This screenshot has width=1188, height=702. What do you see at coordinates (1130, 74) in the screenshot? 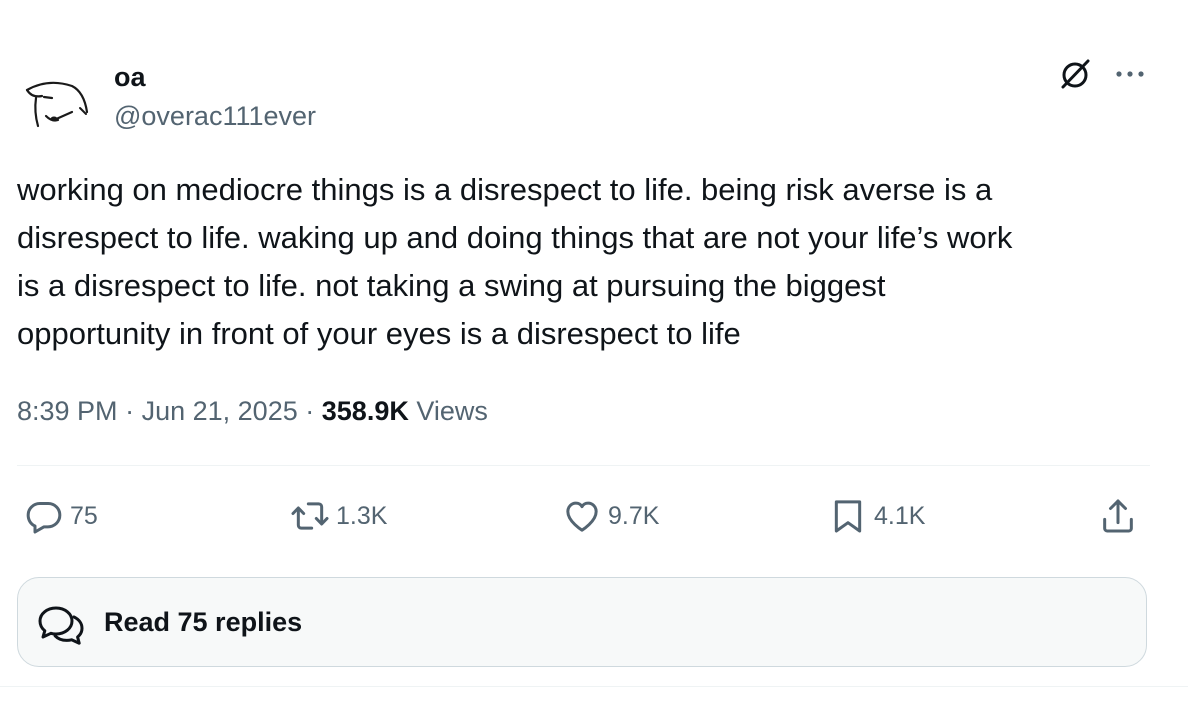
I see `more-icon` at bounding box center [1130, 74].